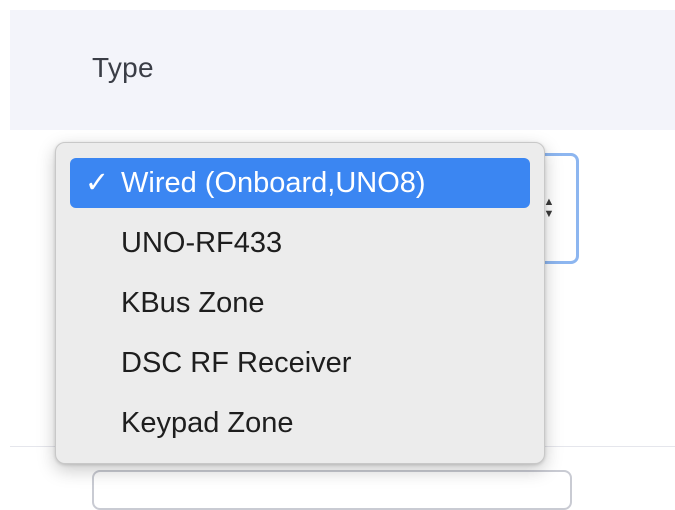 The height and width of the screenshot is (510, 675). I want to click on top-strip, so click(337, 5).